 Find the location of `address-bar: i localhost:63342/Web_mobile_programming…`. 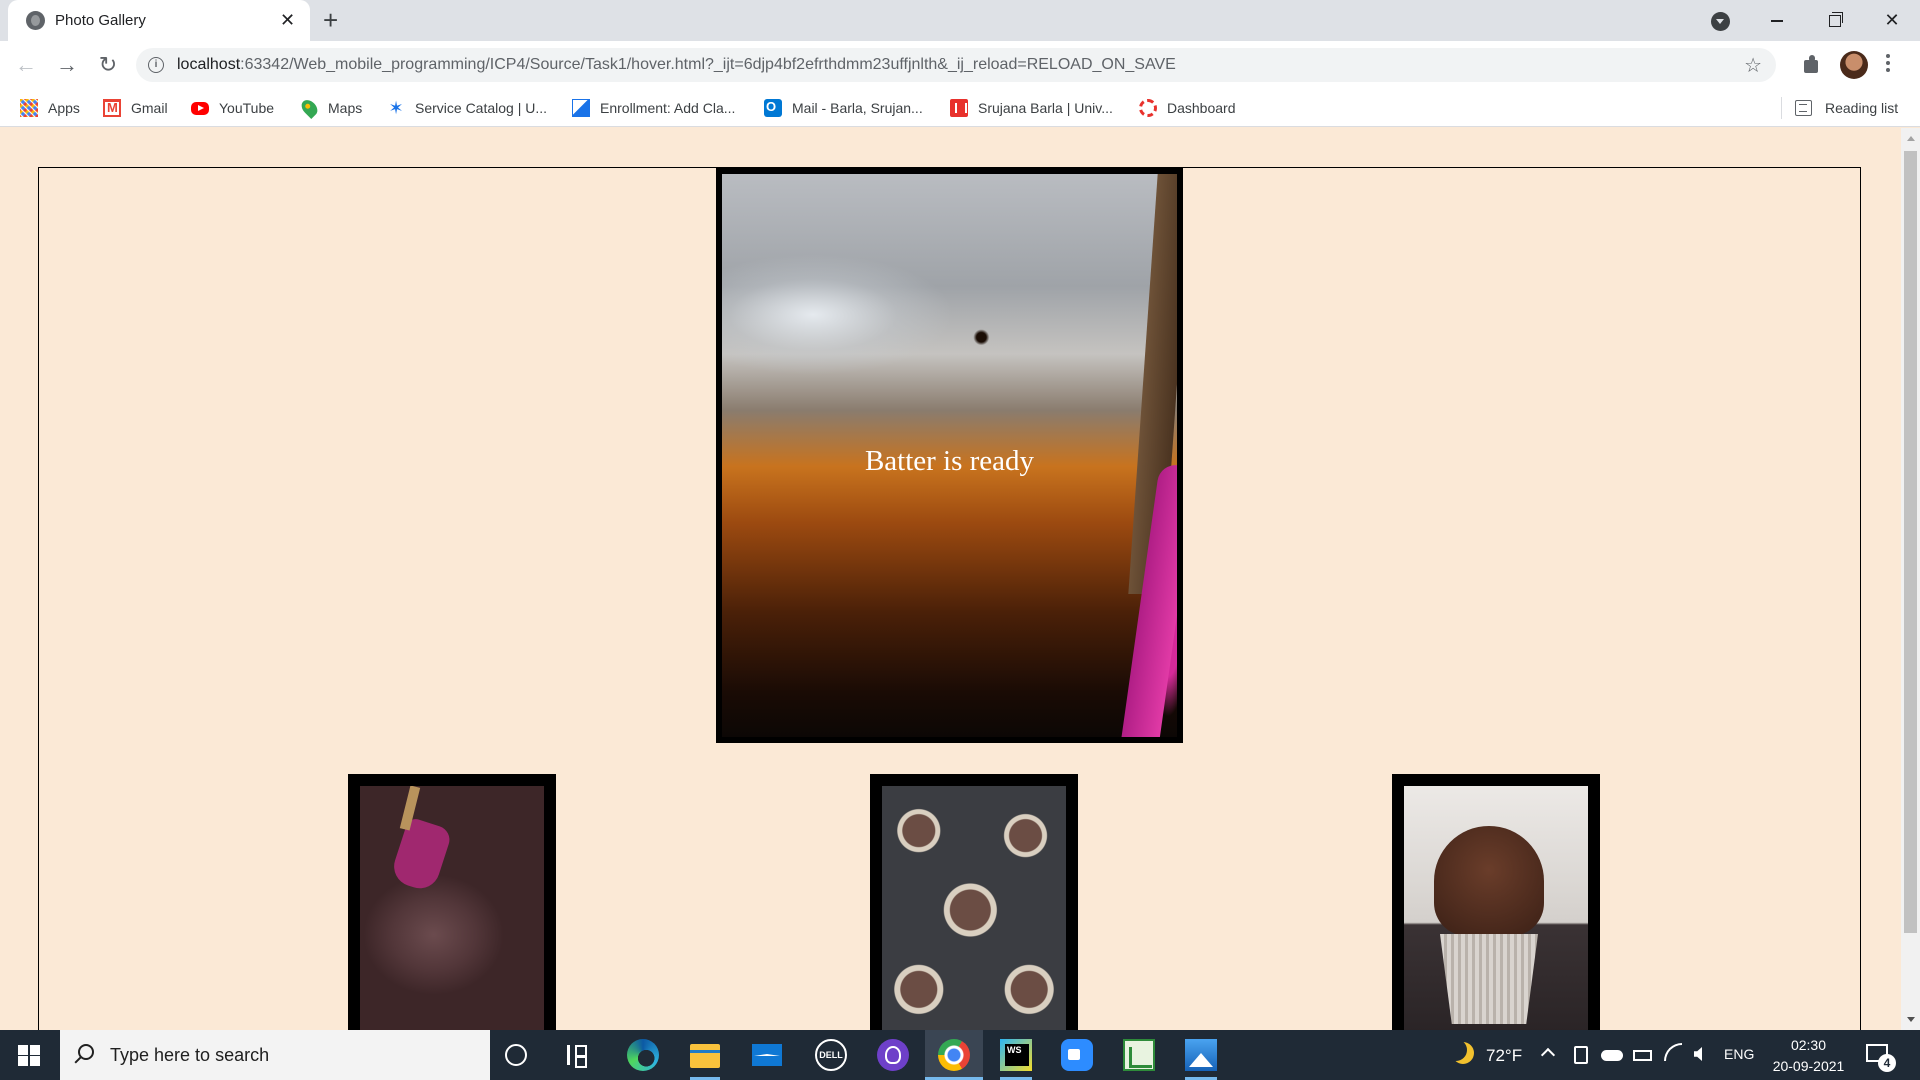

address-bar: i localhost:63342/Web_mobile_programming… is located at coordinates (956, 65).